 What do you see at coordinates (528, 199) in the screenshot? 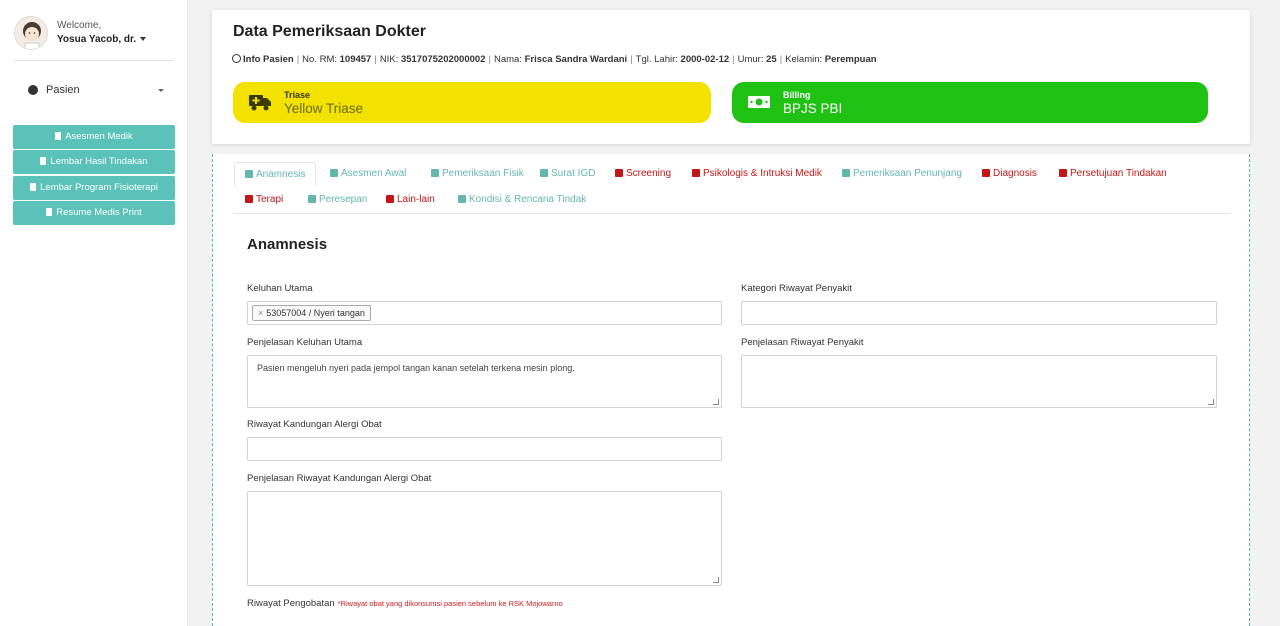
I see `tab-label: Kondisi & Rencana Tindak` at bounding box center [528, 199].